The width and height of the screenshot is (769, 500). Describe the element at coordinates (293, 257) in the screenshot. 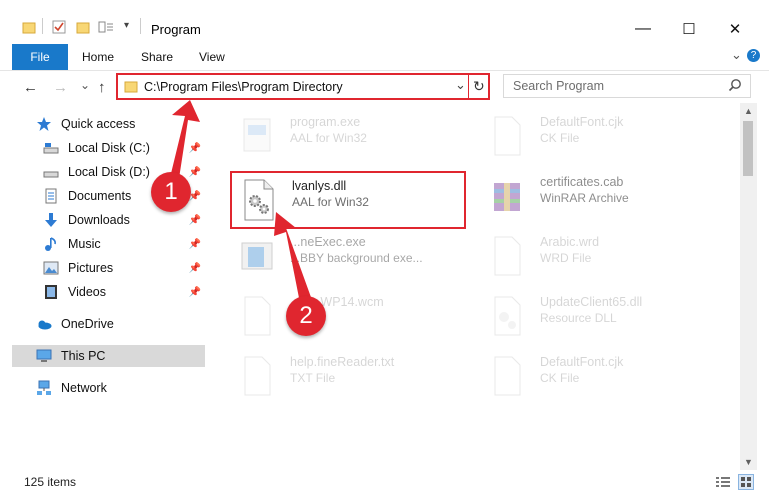

I see `arrow-to-dll-file` at that location.